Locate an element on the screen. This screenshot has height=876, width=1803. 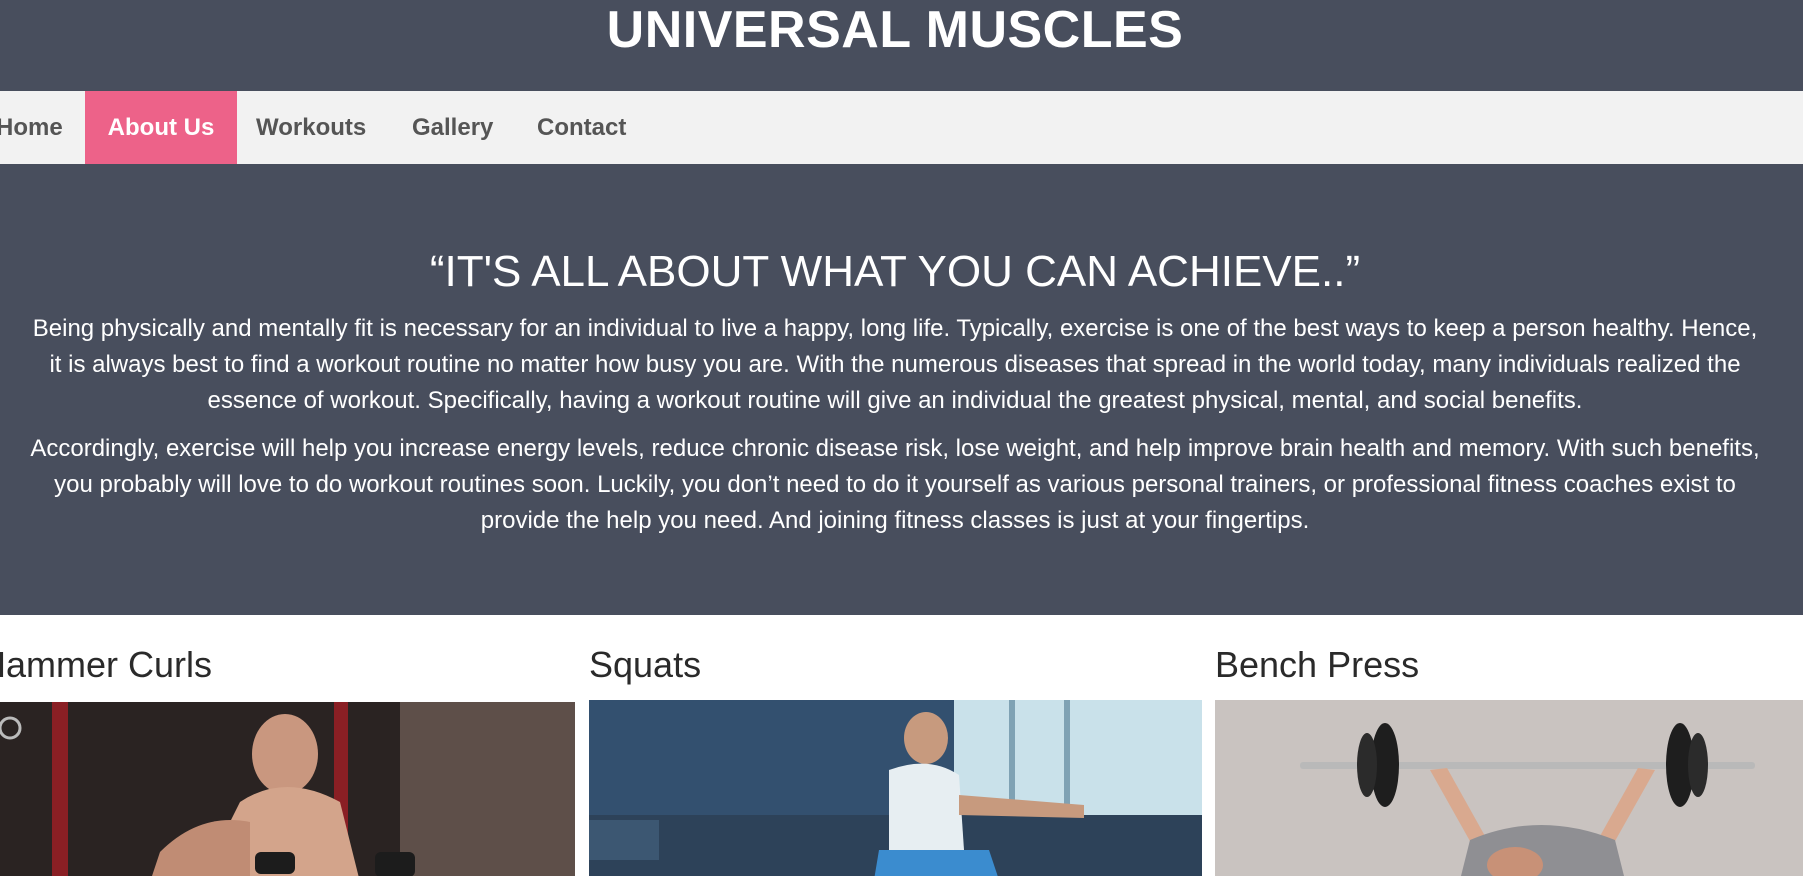
hammer-curls-photo is located at coordinates (287, 789).